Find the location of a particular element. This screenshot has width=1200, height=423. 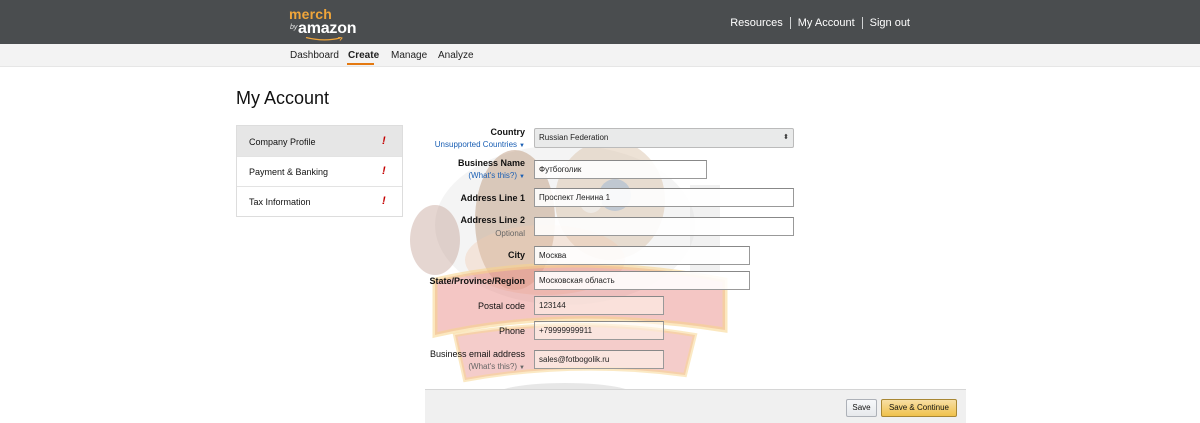

business-name-input: Футбоголик is located at coordinates (620, 169).